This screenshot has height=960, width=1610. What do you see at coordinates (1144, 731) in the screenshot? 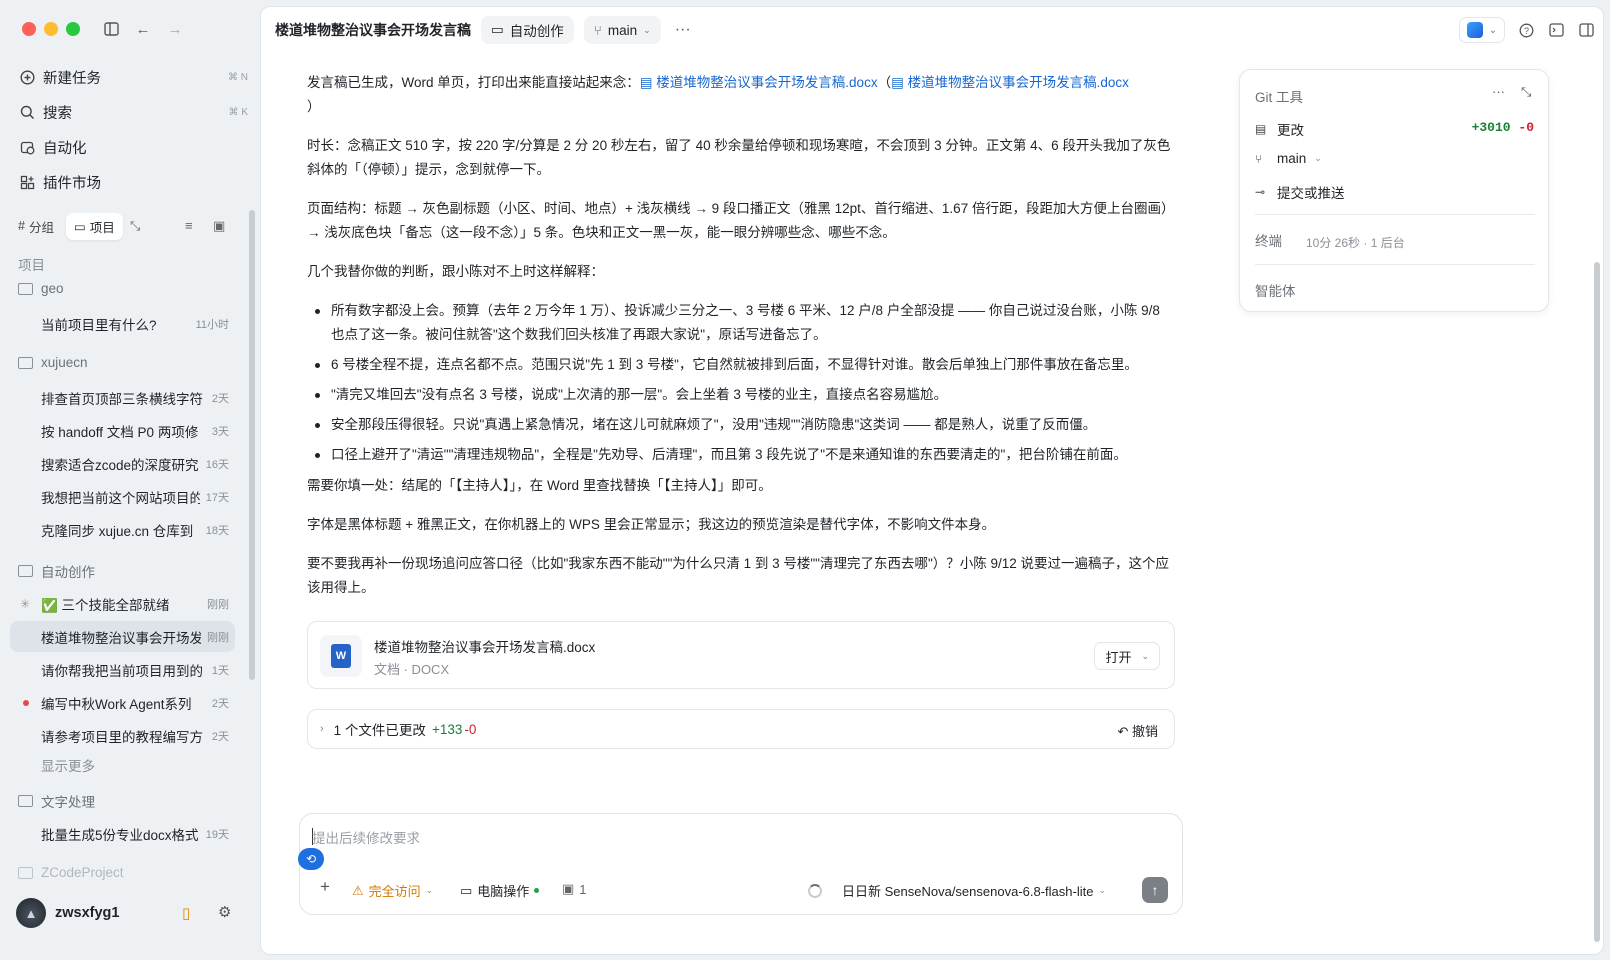
I see `button-label: 撤销` at bounding box center [1144, 731].